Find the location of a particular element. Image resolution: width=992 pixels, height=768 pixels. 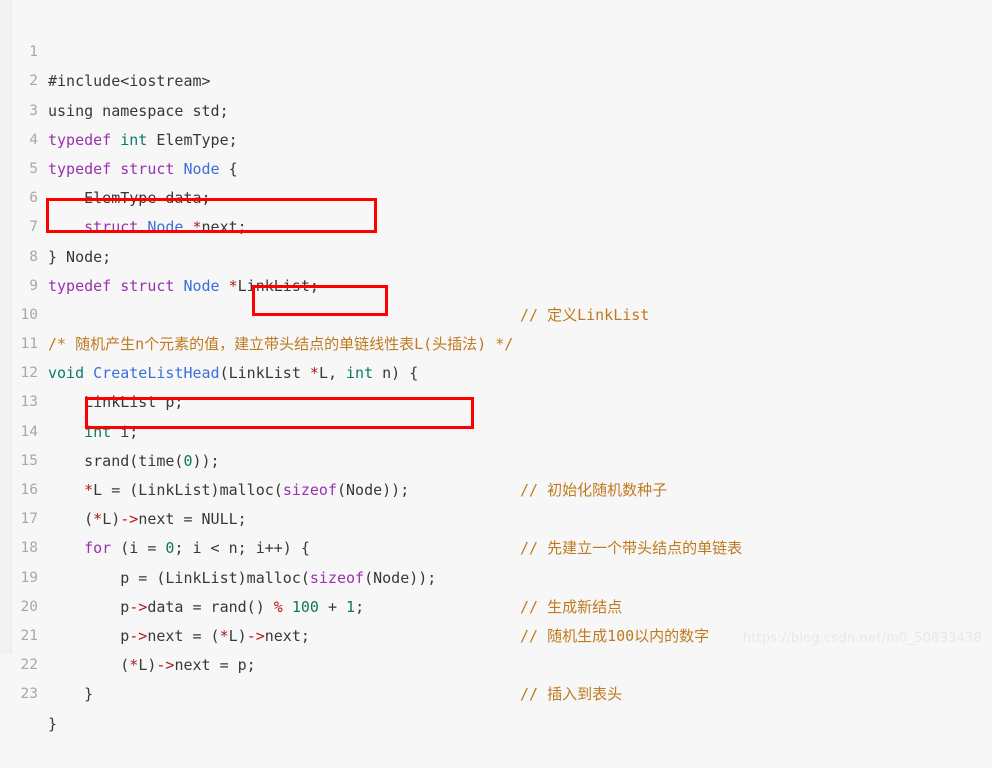

code-line: 9 is located at coordinates (496, 268).